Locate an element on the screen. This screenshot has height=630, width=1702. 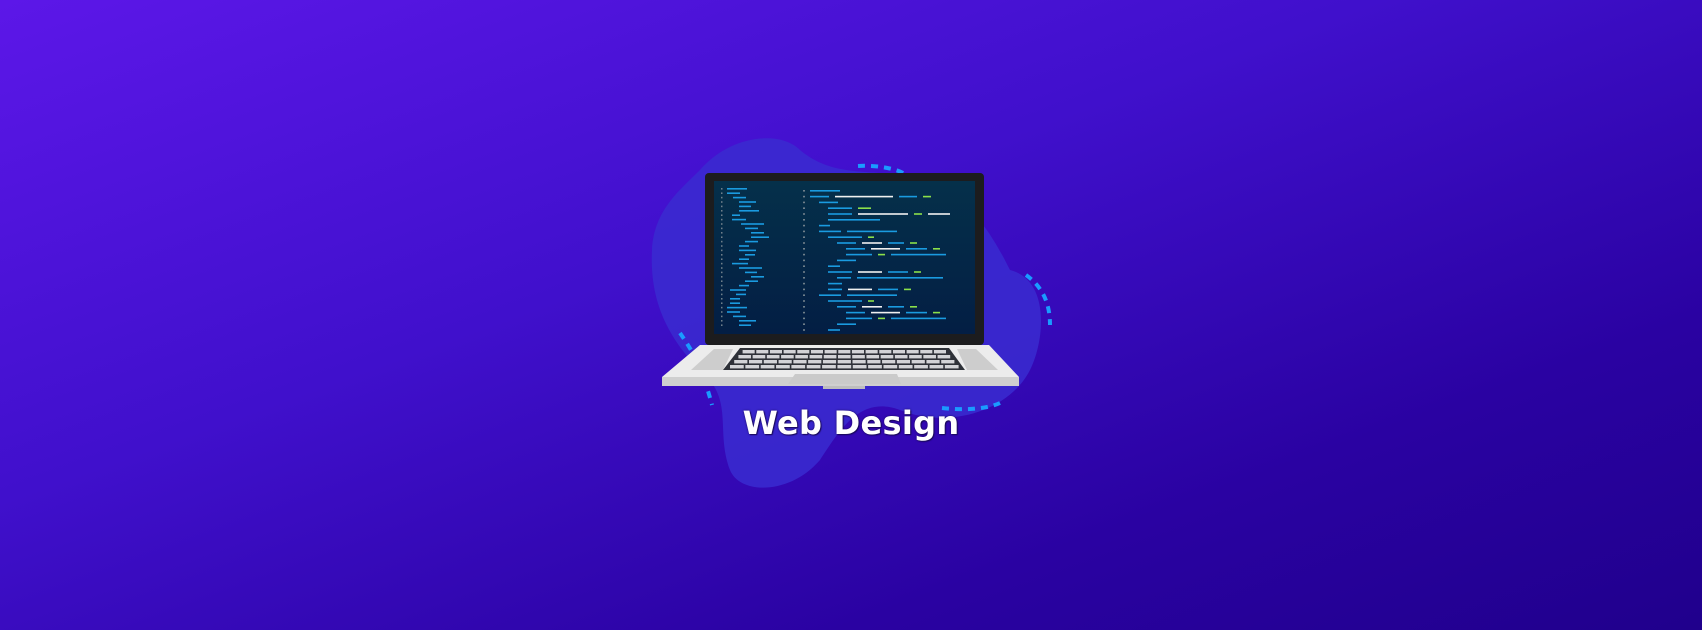
laptop-screen is located at coordinates (844, 257).